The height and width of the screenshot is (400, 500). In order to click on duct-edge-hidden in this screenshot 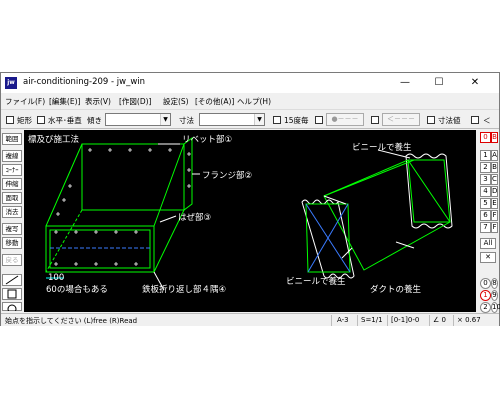, I will do `click(64, 241)`.